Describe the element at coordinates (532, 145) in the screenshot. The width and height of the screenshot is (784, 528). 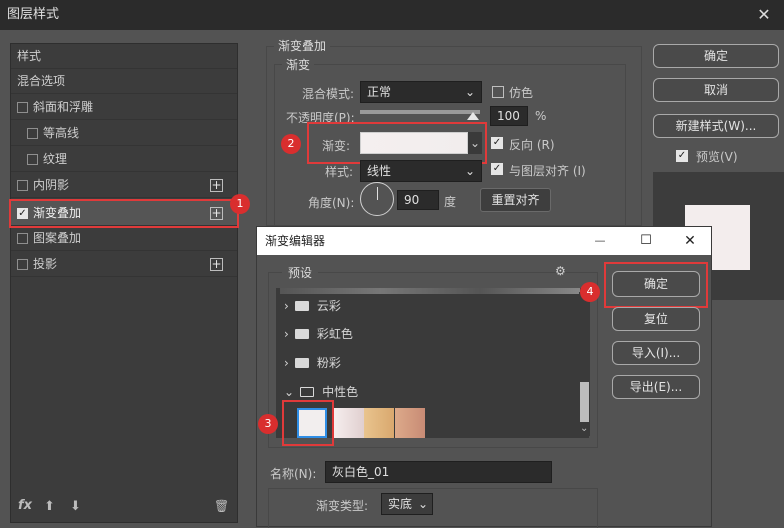
I see `reverse-label: 反向 (R)` at that location.